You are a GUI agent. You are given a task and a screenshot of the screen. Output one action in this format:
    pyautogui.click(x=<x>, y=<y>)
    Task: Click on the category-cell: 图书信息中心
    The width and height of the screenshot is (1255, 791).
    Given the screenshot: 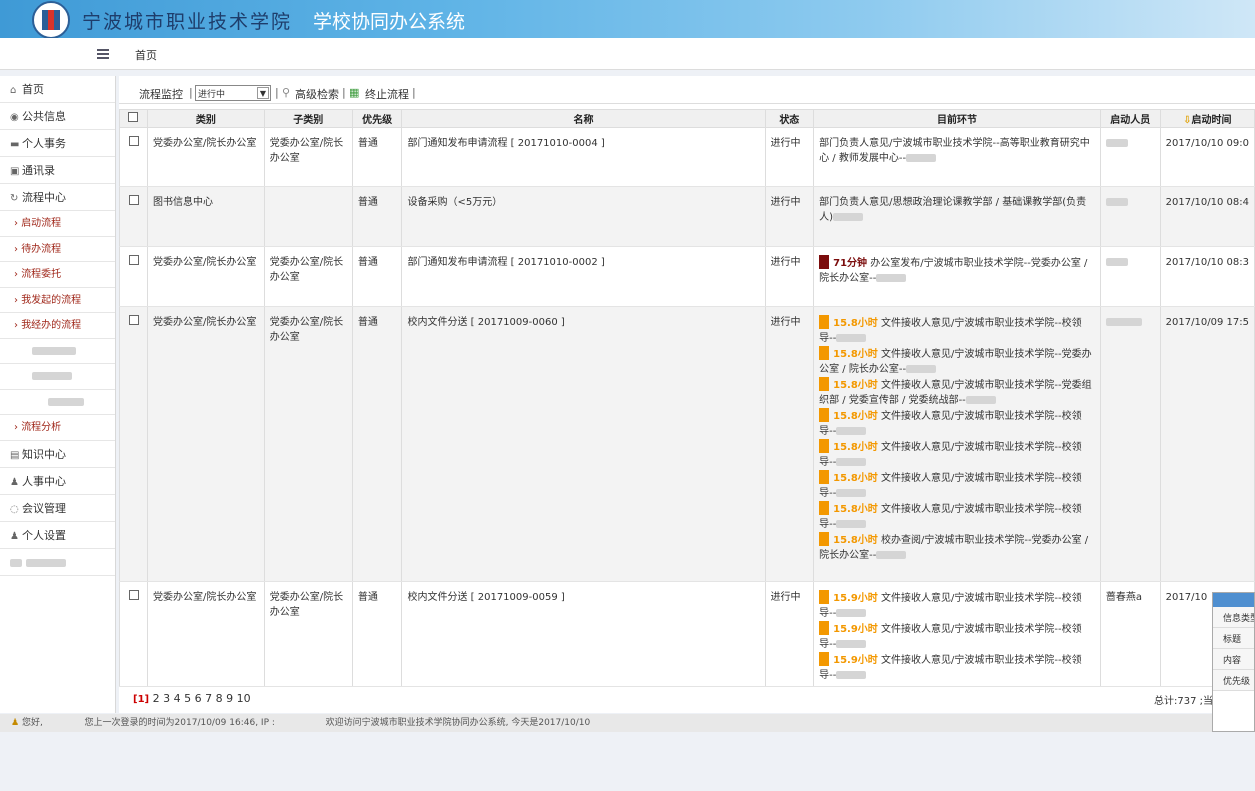 What is the action you would take?
    pyautogui.click(x=205, y=216)
    